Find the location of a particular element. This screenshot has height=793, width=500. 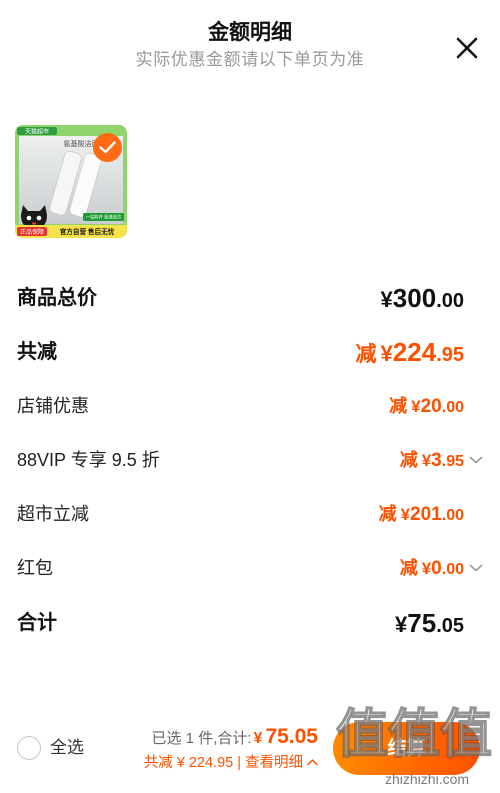

row-amount: 减 ¥0.00 is located at coordinates (432, 568).